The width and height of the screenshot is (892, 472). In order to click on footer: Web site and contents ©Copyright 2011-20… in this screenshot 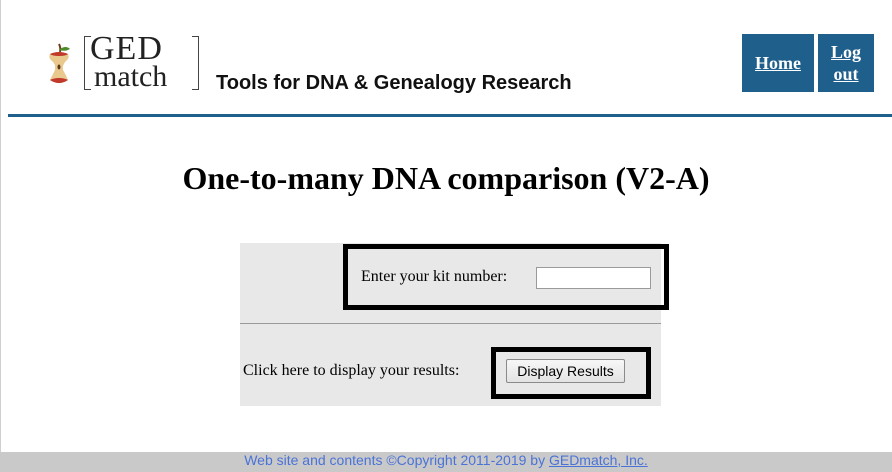, I will do `click(446, 462)`.